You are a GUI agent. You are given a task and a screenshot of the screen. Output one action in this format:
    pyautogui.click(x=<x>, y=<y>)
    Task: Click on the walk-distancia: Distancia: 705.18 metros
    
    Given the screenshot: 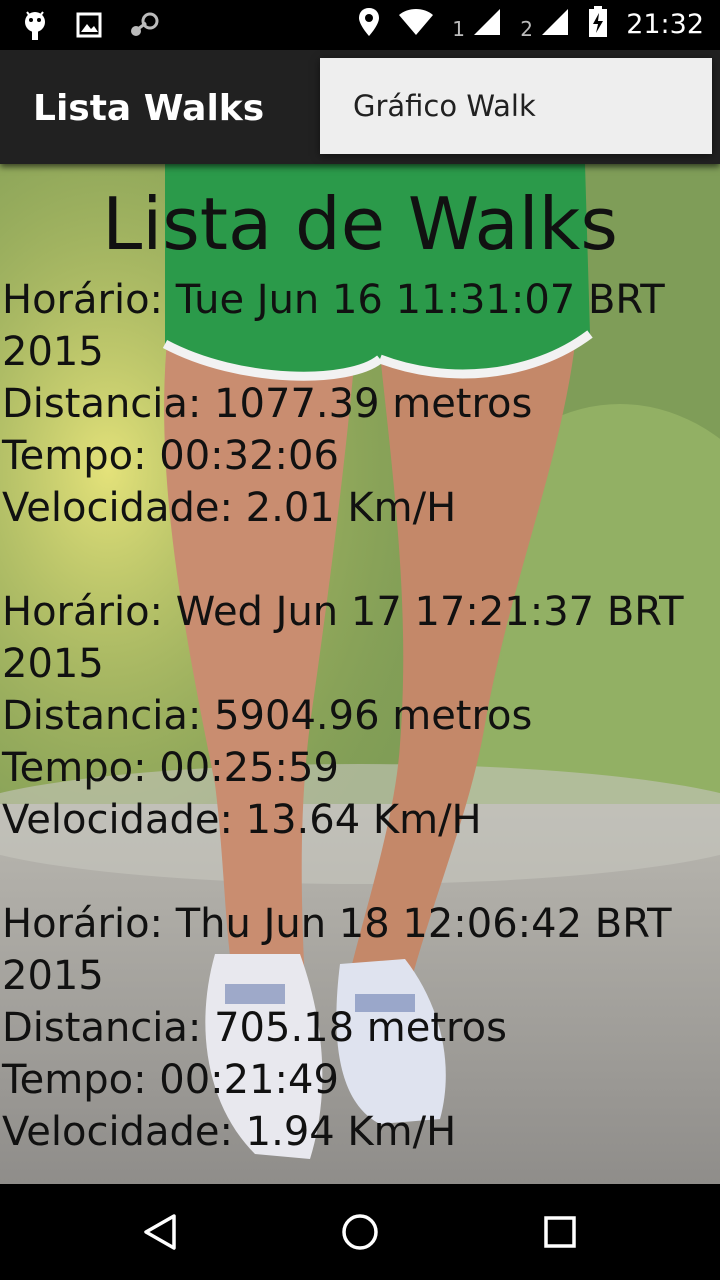 What is the action you would take?
    pyautogui.click(x=254, y=1028)
    